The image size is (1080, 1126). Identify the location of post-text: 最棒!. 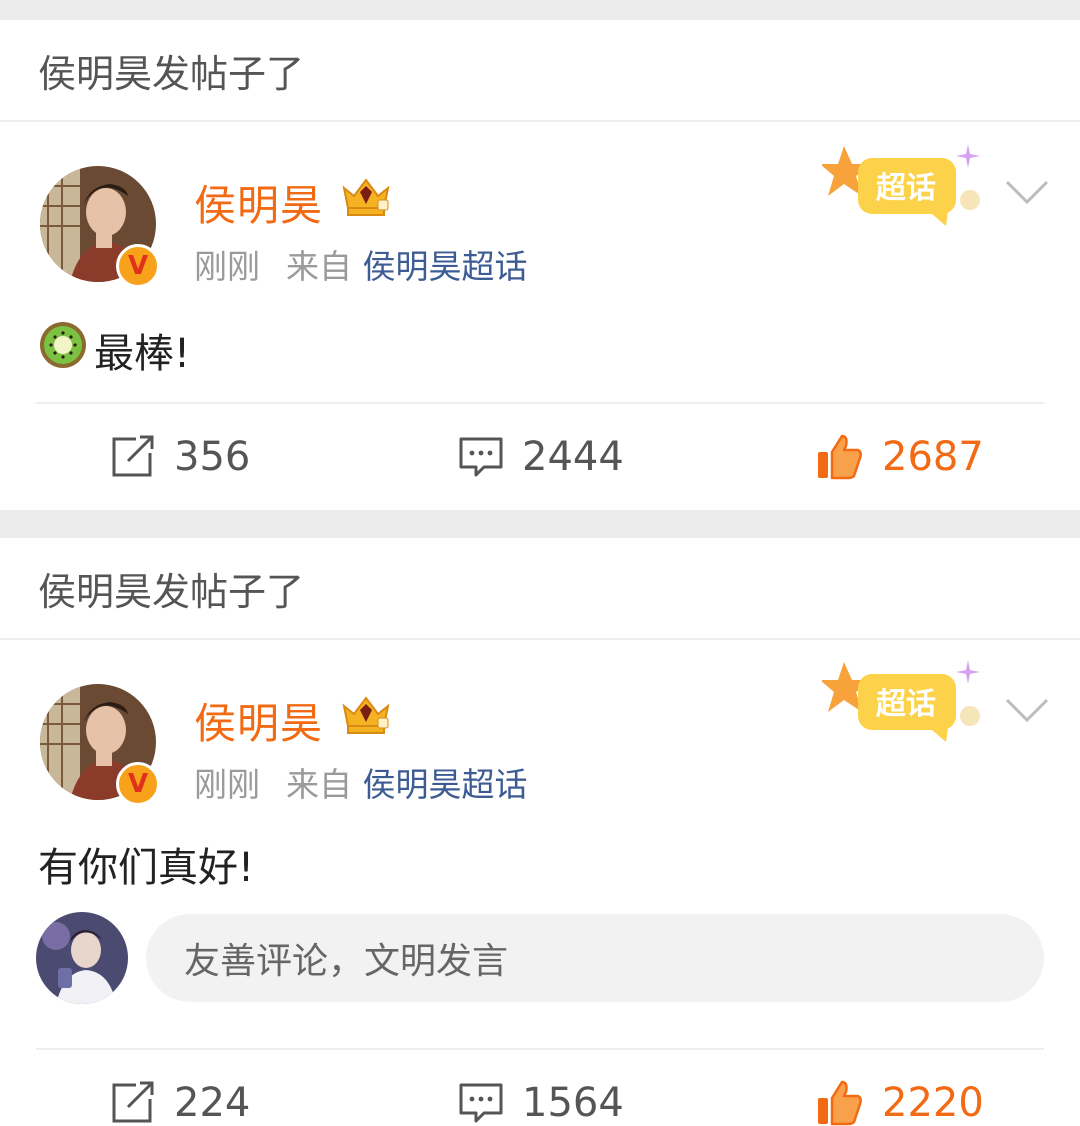
(142, 354).